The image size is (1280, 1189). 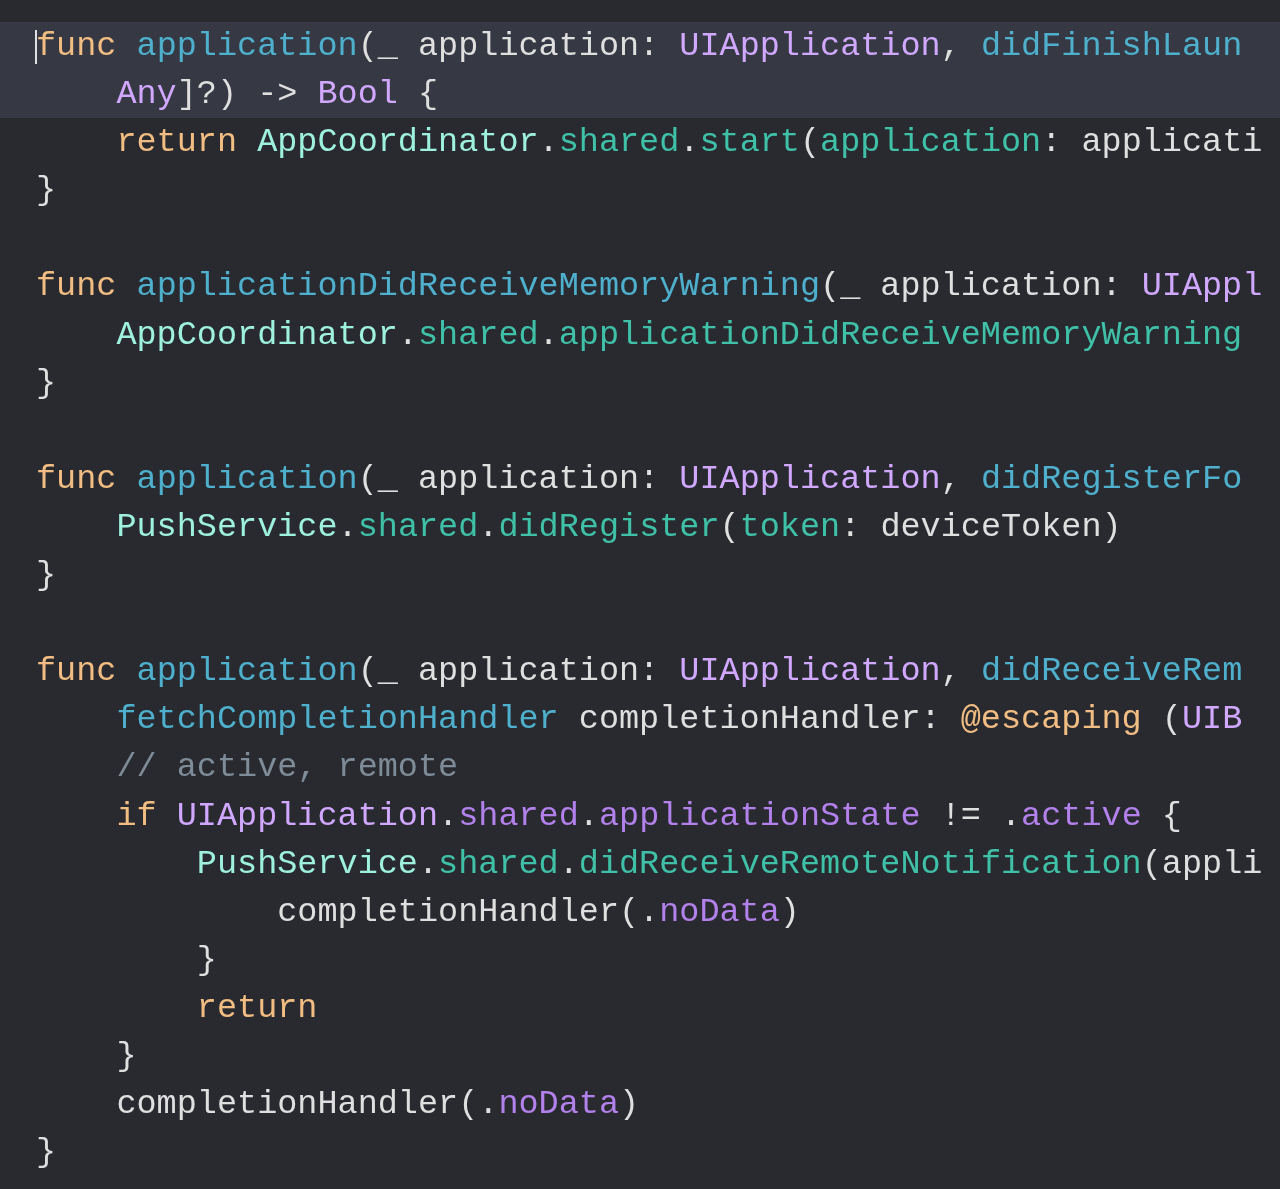 What do you see at coordinates (679, 720) in the screenshot?
I see `code-line: fetchCompletionHandler completionHandler: @escaping (UIB` at bounding box center [679, 720].